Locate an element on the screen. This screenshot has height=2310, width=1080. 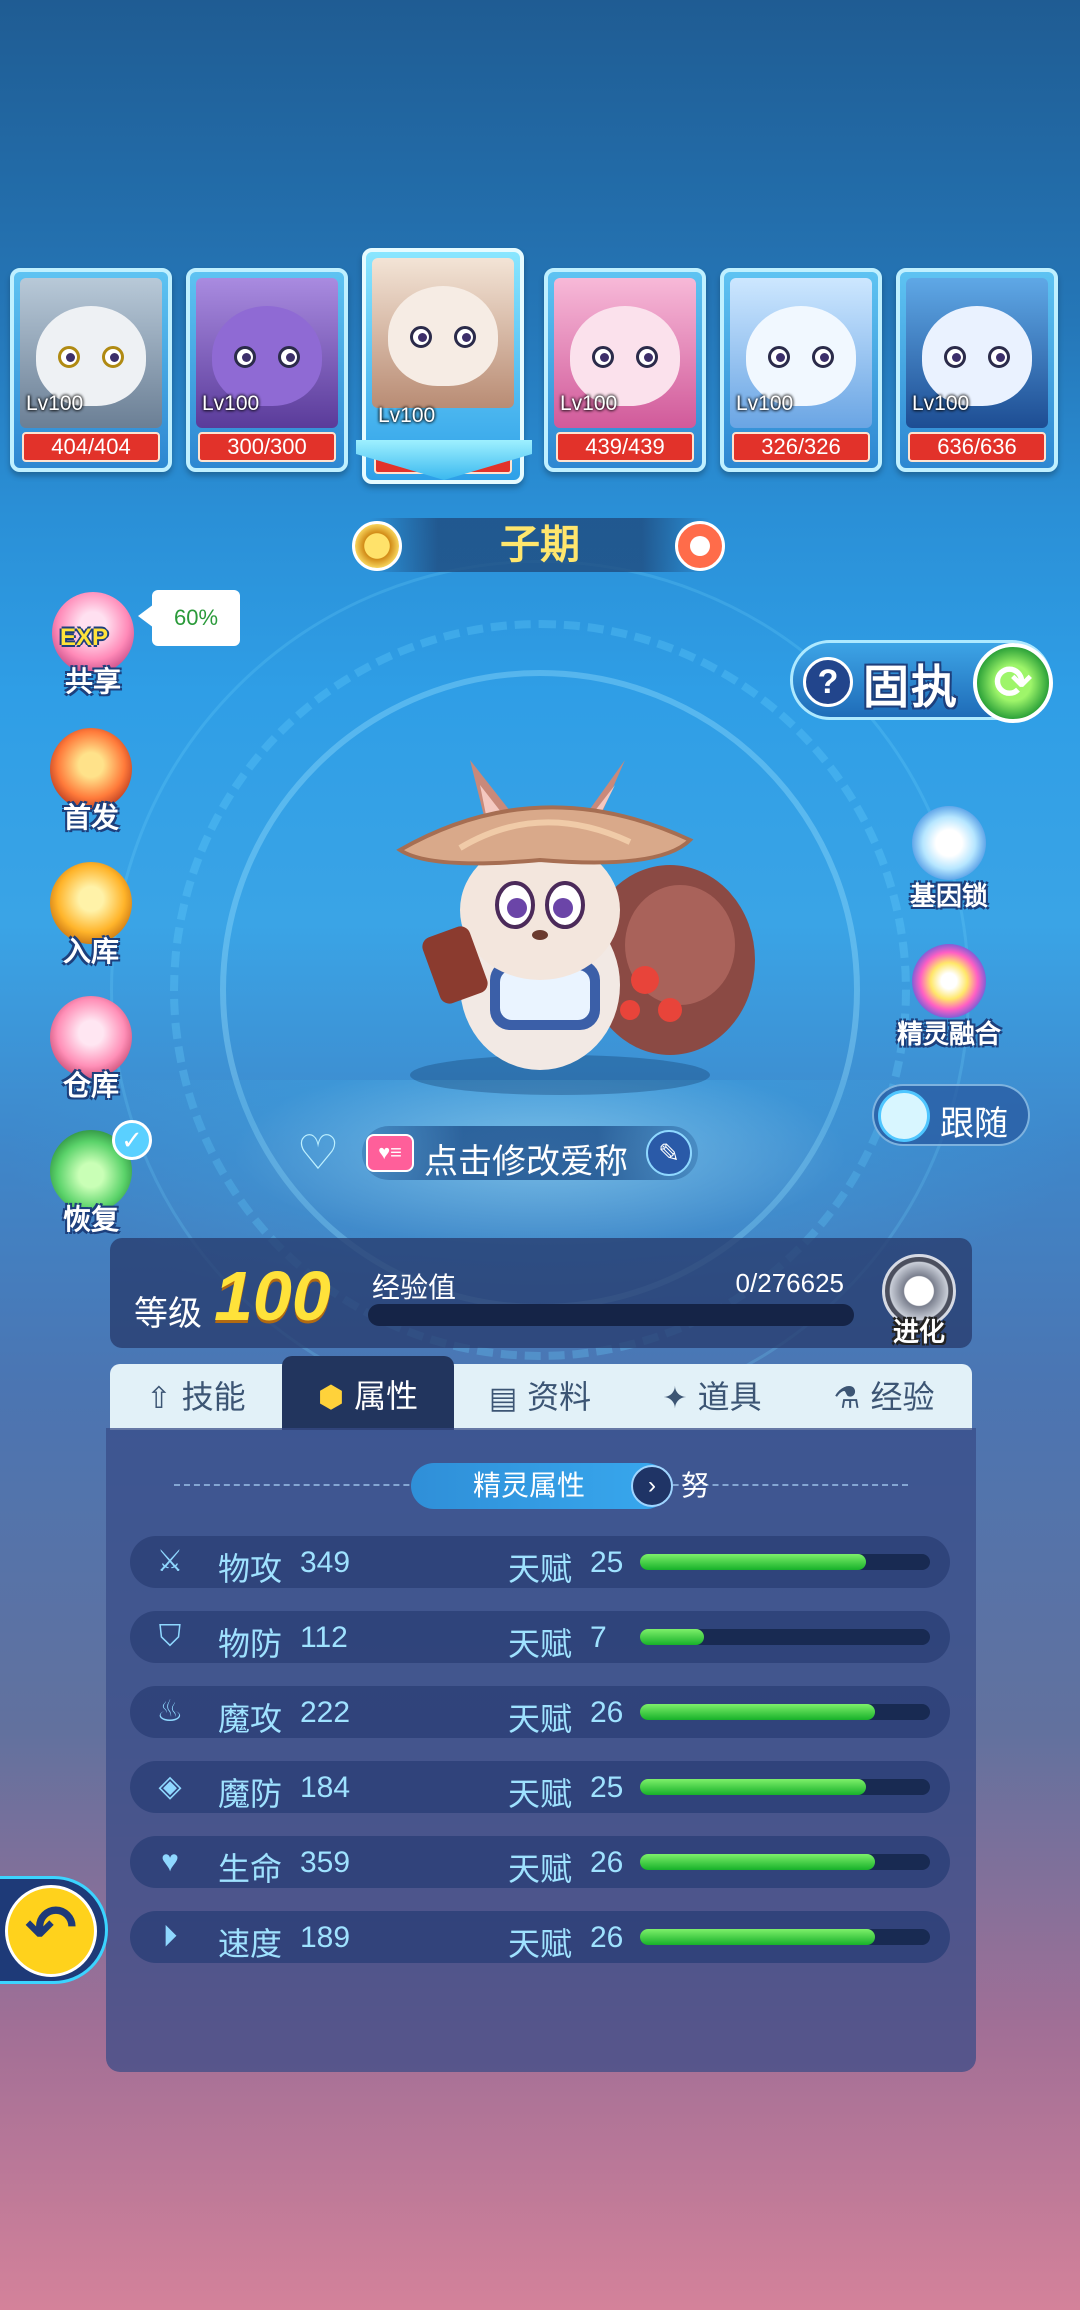
favorite-heart-icon: ♡ is located at coordinates (318, 1154).